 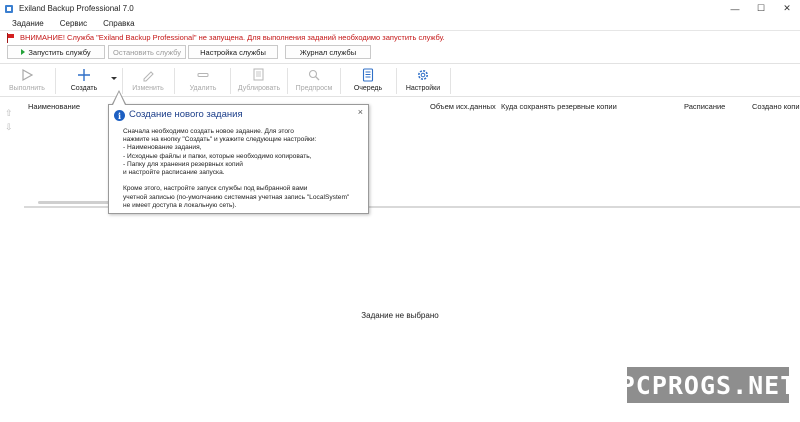 I want to click on column-header-name: Наименование, so click(x=54, y=106).